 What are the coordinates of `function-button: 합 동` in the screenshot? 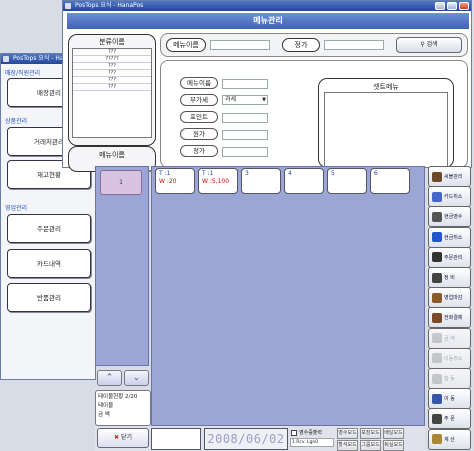 It's located at (449, 378).